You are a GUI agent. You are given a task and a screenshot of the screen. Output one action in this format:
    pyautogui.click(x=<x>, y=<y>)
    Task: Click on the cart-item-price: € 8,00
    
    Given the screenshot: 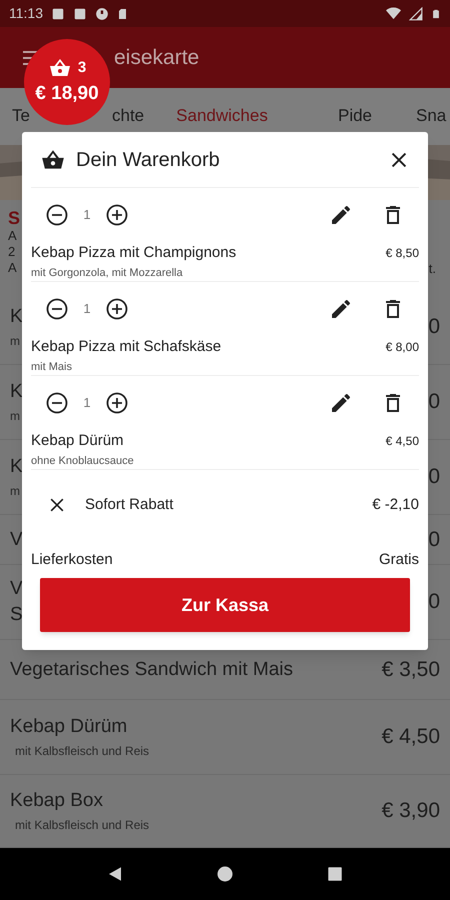 What is the action you would take?
    pyautogui.click(x=402, y=347)
    